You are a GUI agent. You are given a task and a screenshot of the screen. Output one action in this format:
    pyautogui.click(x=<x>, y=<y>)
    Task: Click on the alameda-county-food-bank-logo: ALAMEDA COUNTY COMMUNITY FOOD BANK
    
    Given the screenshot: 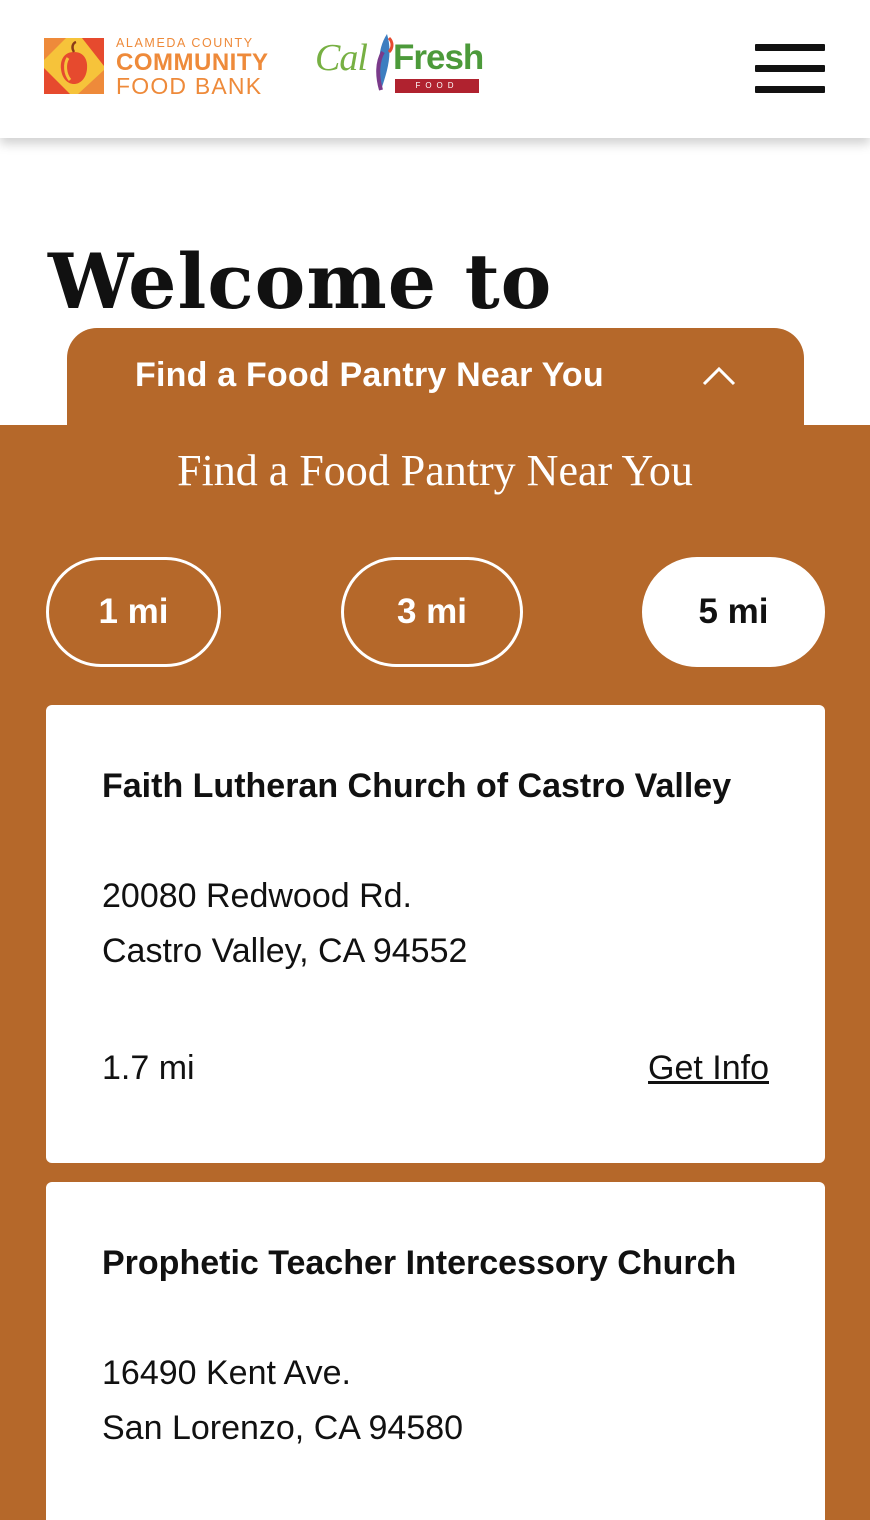 What is the action you would take?
    pyautogui.click(x=164, y=67)
    